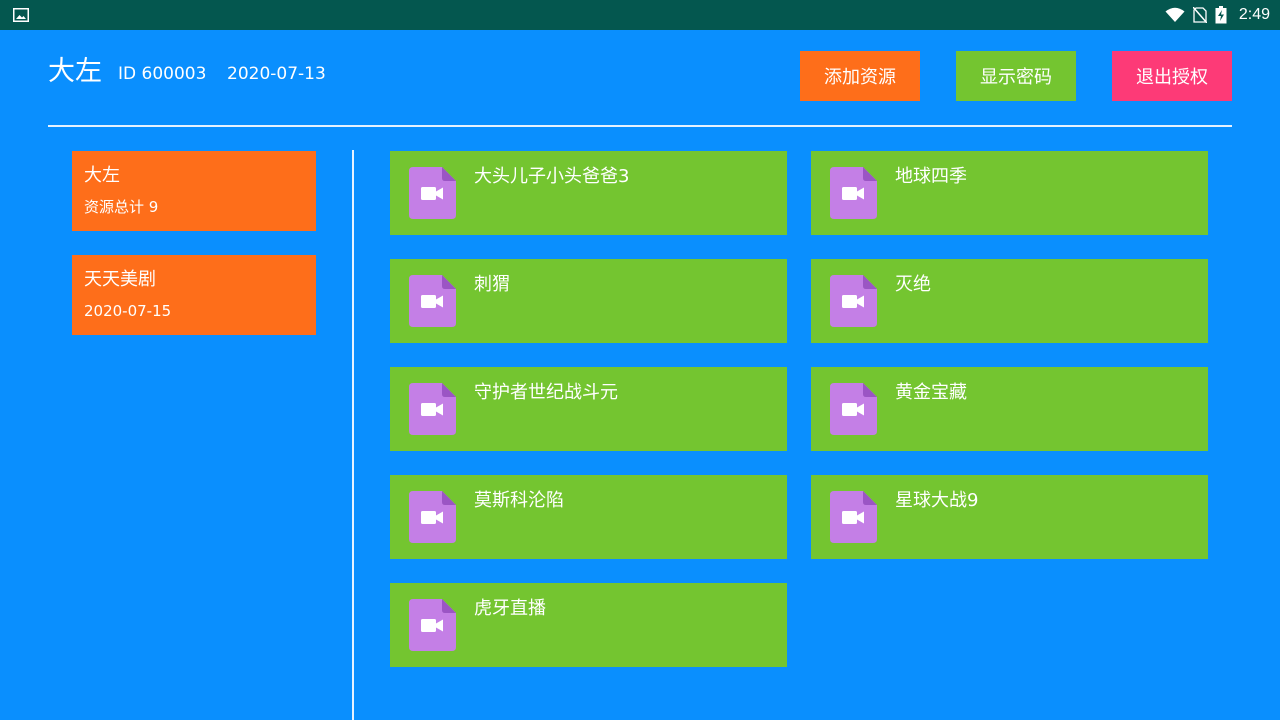 The image size is (1280, 720). Describe the element at coordinates (128, 311) in the screenshot. I see `sidebar-item-subtitle: 2020-07-15` at that location.